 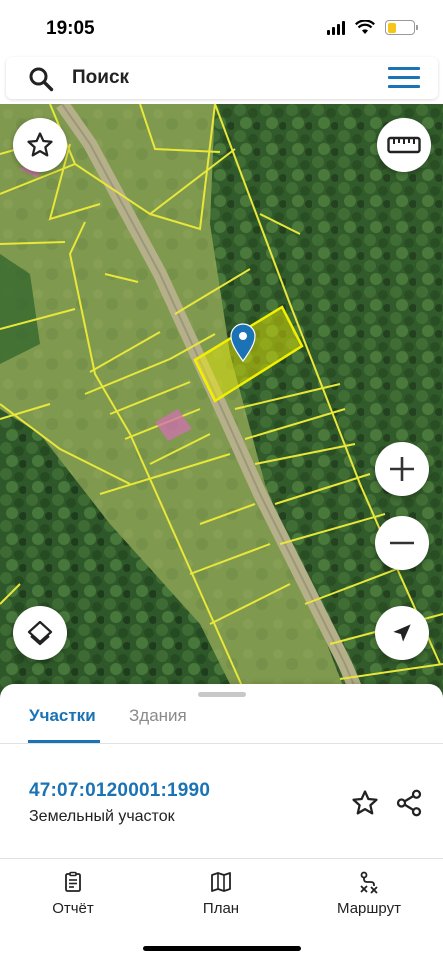 I want to click on parcel-type-label: Земельный участок, so click(x=102, y=816).